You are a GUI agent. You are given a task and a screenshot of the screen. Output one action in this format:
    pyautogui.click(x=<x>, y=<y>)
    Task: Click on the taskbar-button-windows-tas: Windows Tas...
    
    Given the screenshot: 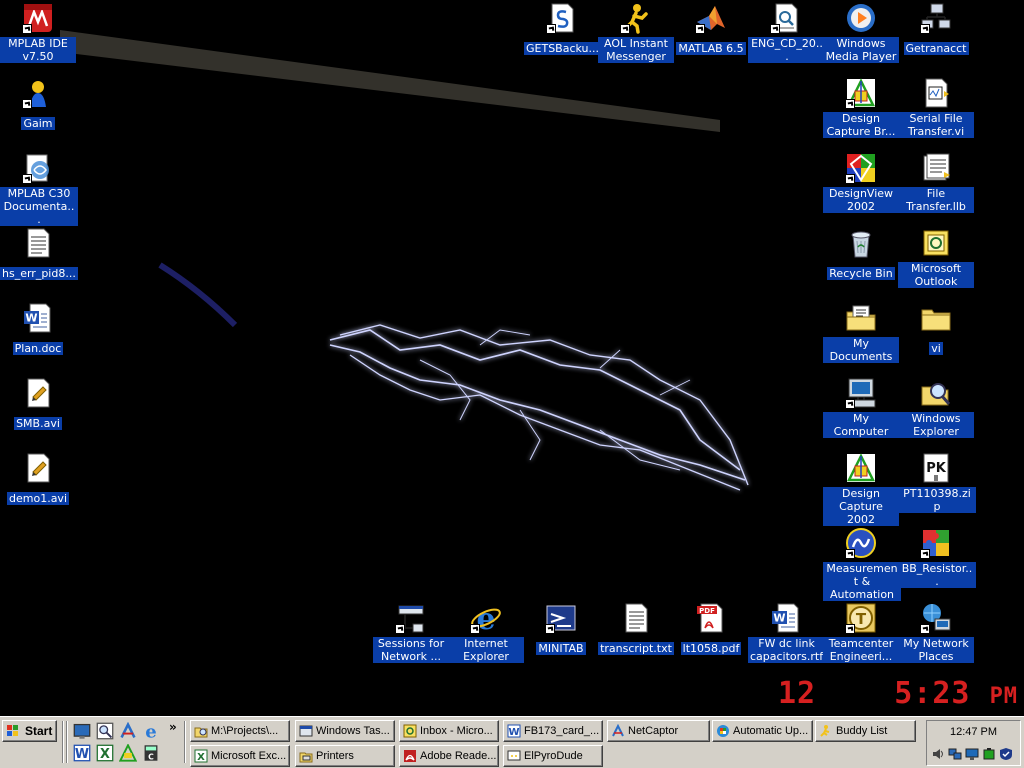 What is the action you would take?
    pyautogui.click(x=345, y=731)
    